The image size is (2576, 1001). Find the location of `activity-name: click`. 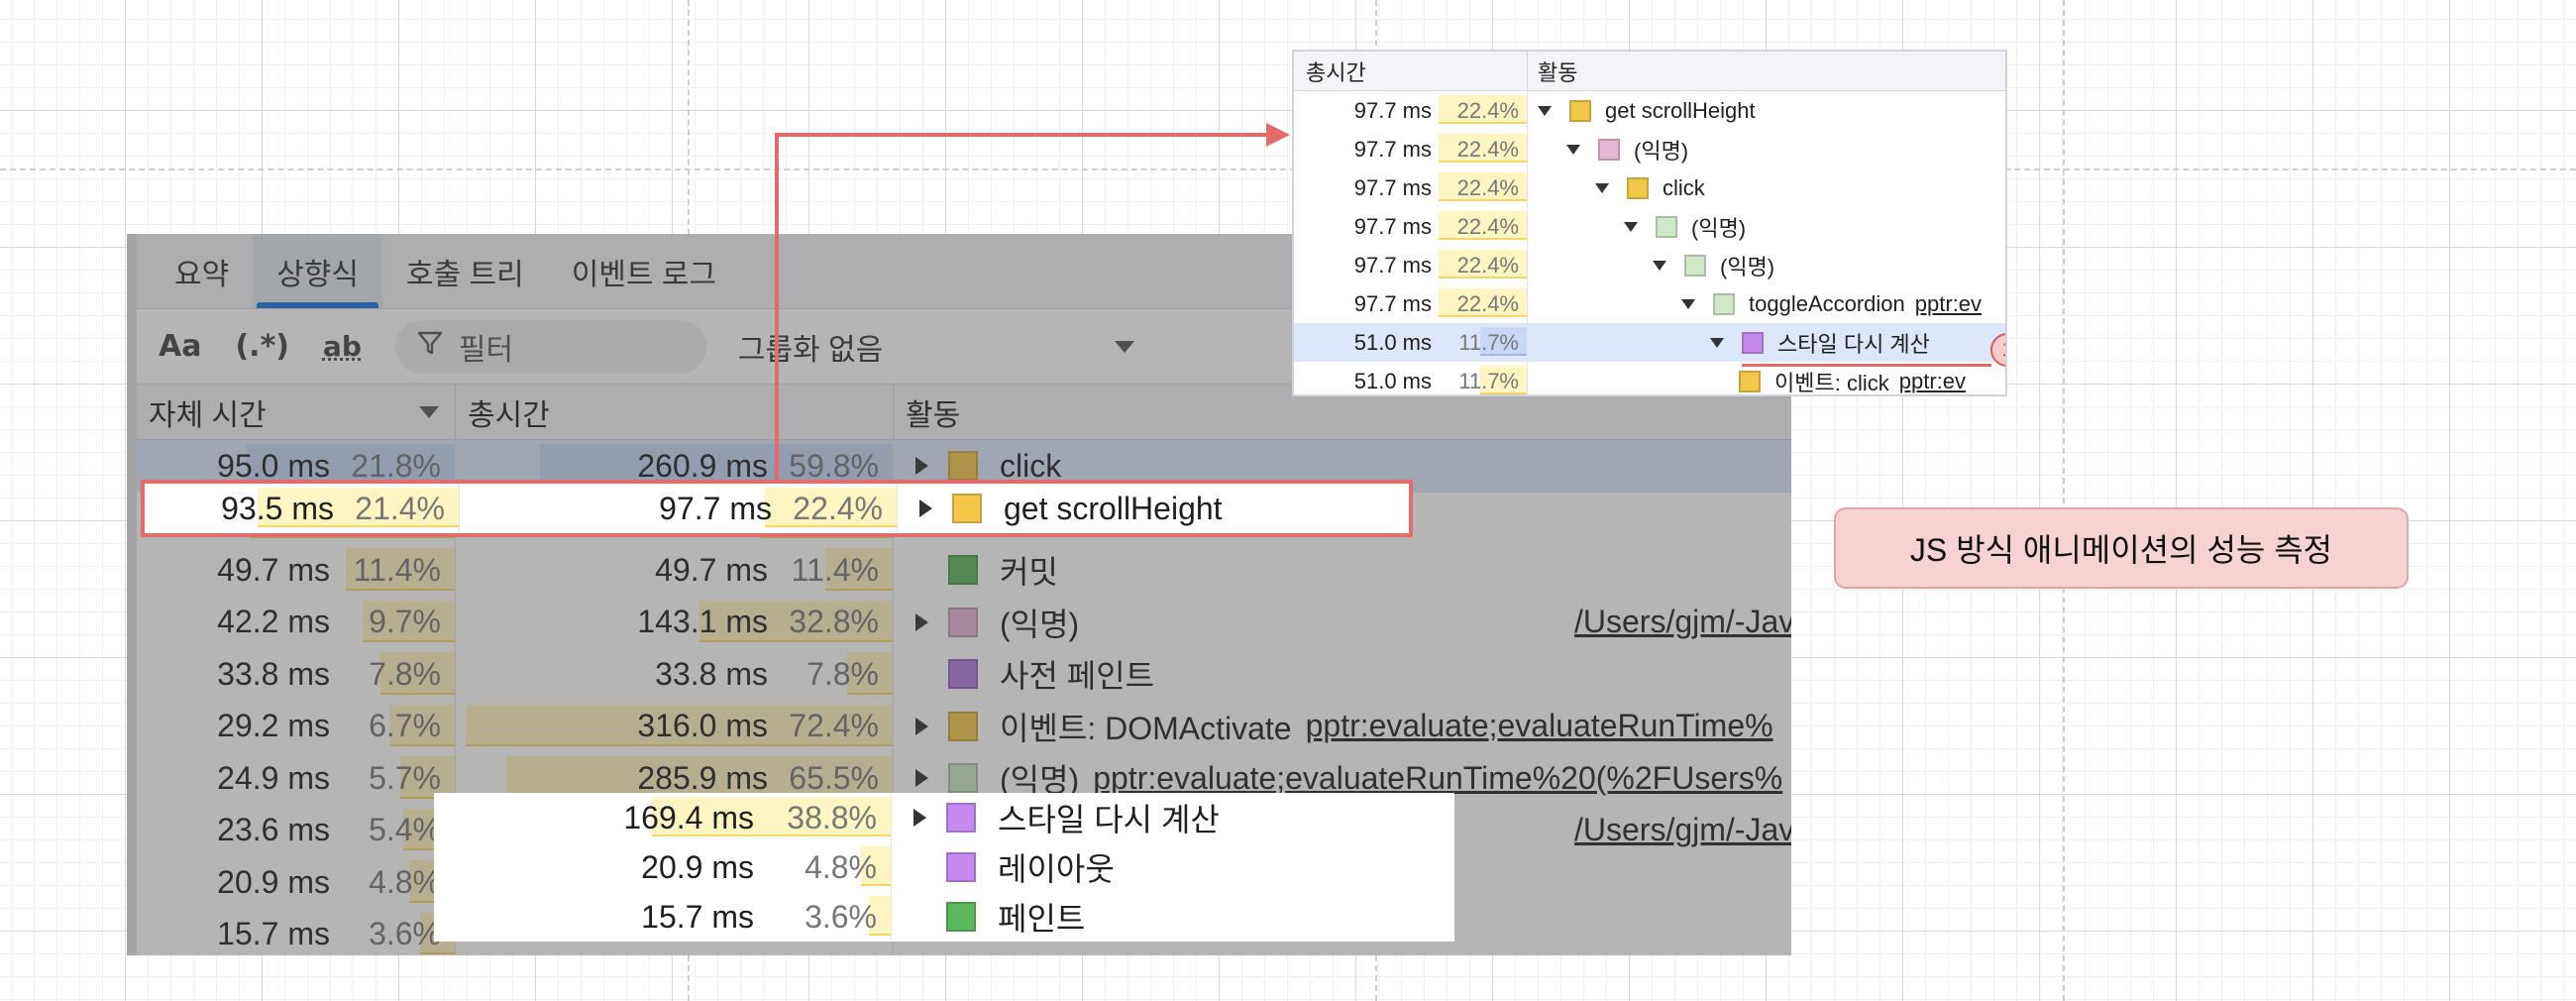

activity-name: click is located at coordinates (1684, 187).